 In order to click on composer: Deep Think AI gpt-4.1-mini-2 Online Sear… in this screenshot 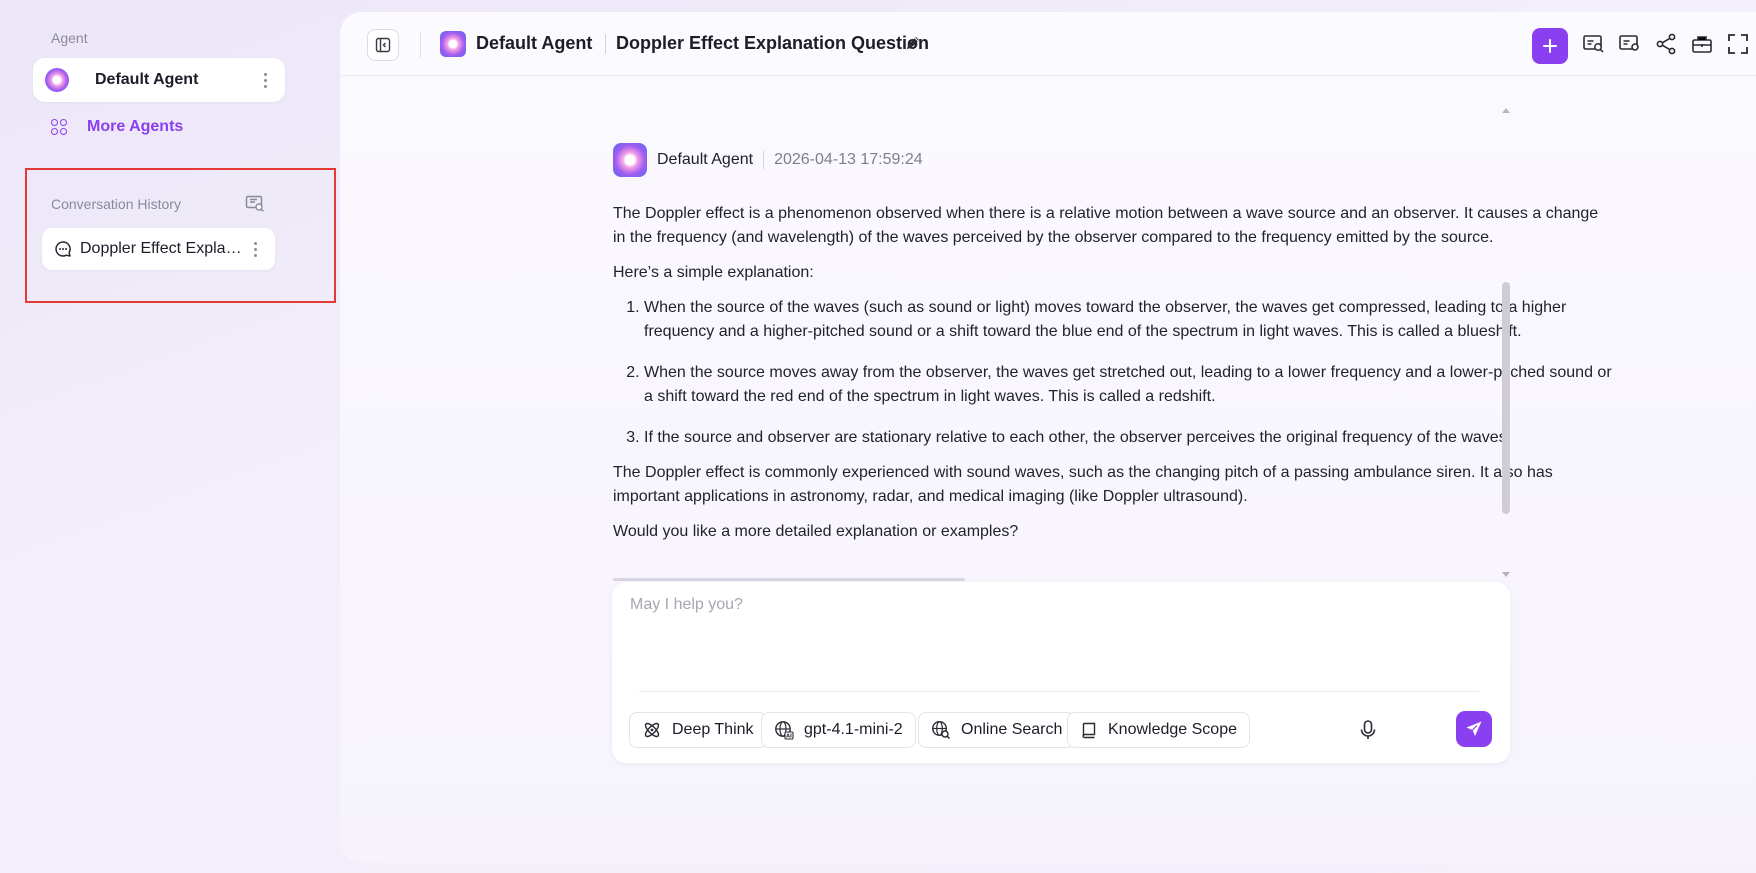, I will do `click(1061, 672)`.